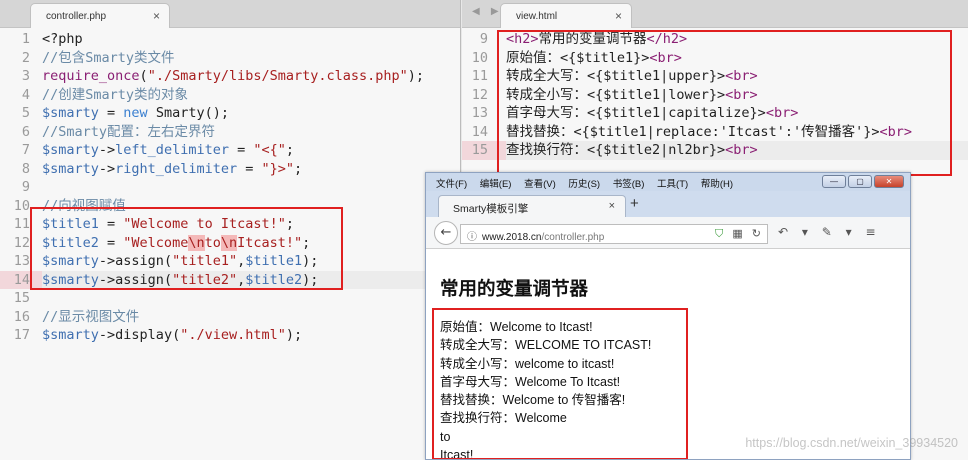  What do you see at coordinates (629, 184) in the screenshot?
I see `menu-bookmarks: 书签(B)` at bounding box center [629, 184].